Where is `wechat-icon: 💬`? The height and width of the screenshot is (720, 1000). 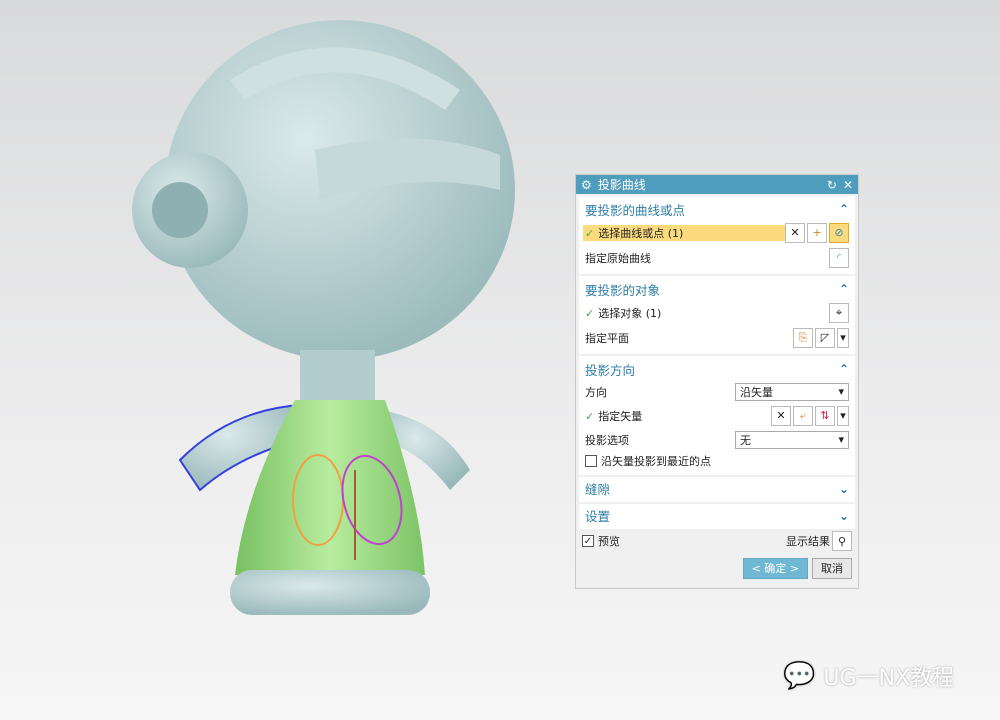
wechat-icon: 💬 is located at coordinates (799, 676).